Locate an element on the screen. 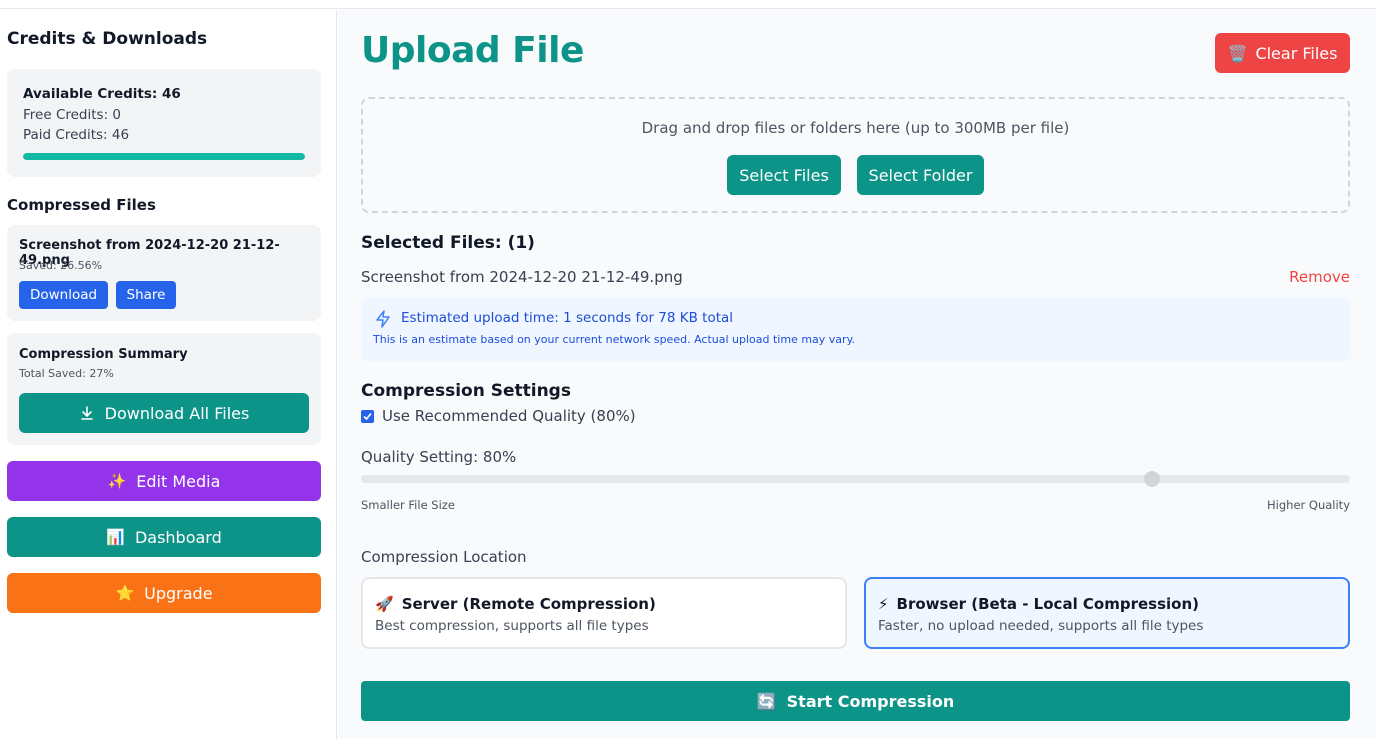 Image resolution: width=1376 pixels, height=739 pixels. selected-files-title: Selected Files: (1) is located at coordinates (448, 243).